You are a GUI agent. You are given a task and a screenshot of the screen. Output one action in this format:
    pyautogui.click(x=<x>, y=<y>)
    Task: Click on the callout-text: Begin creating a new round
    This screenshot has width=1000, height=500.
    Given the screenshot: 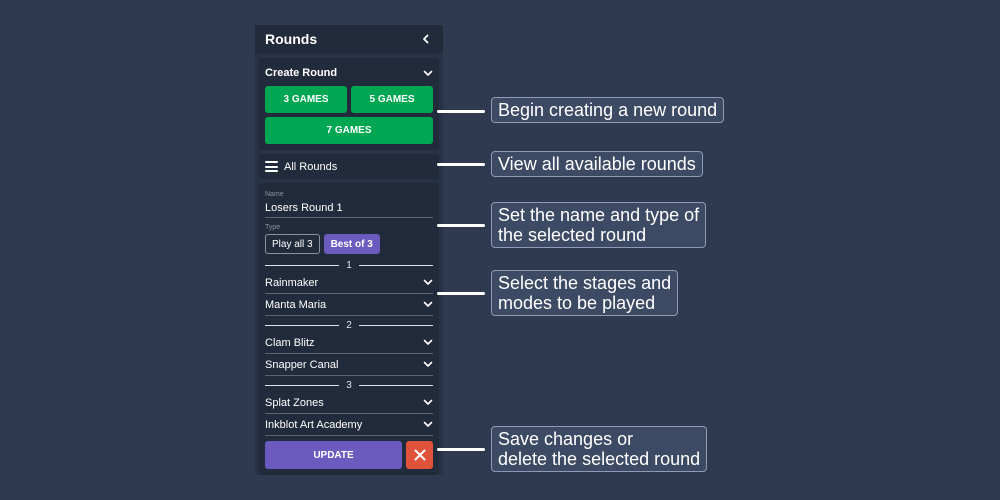 What is the action you would take?
    pyautogui.click(x=608, y=110)
    